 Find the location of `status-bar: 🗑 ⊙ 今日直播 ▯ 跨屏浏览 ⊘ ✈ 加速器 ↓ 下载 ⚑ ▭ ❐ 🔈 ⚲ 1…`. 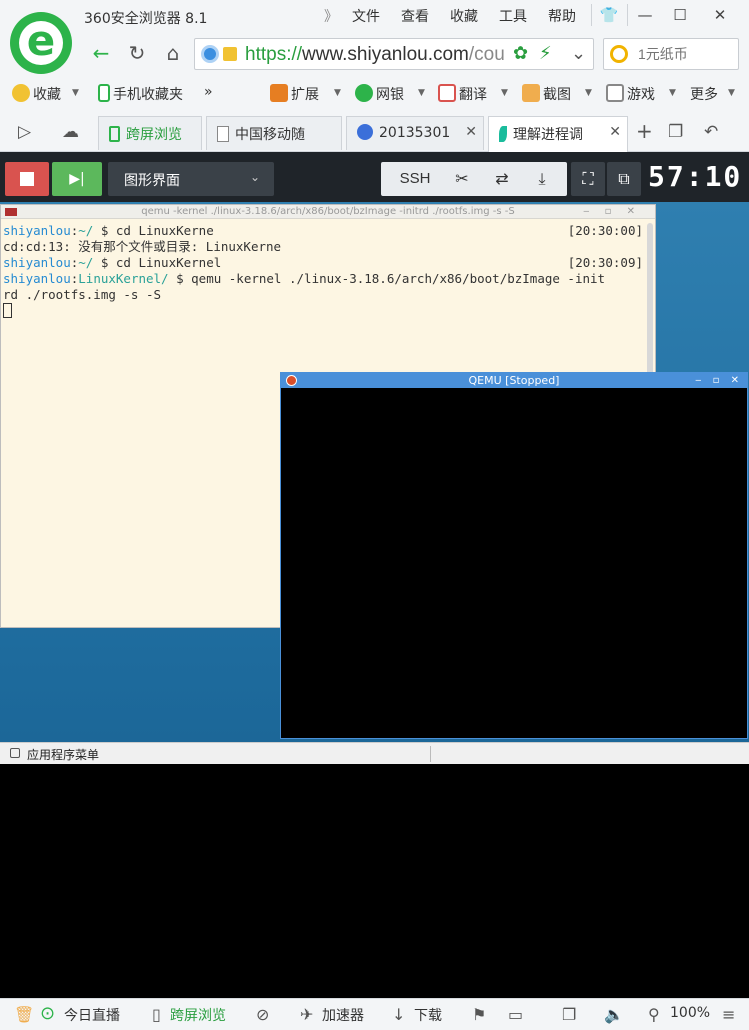

status-bar: 🗑 ⊙ 今日直播 ▯ 跨屏浏览 ⊘ ✈ 加速器 ↓ 下载 ⚑ ▭ ❐ 🔈 ⚲ 1… is located at coordinates (374, 1014).